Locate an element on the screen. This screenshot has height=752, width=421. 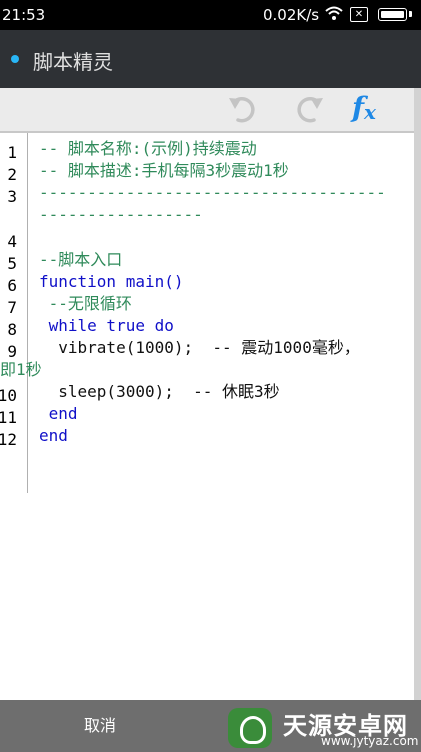
status-time: 21:53 is located at coordinates (24, 15).